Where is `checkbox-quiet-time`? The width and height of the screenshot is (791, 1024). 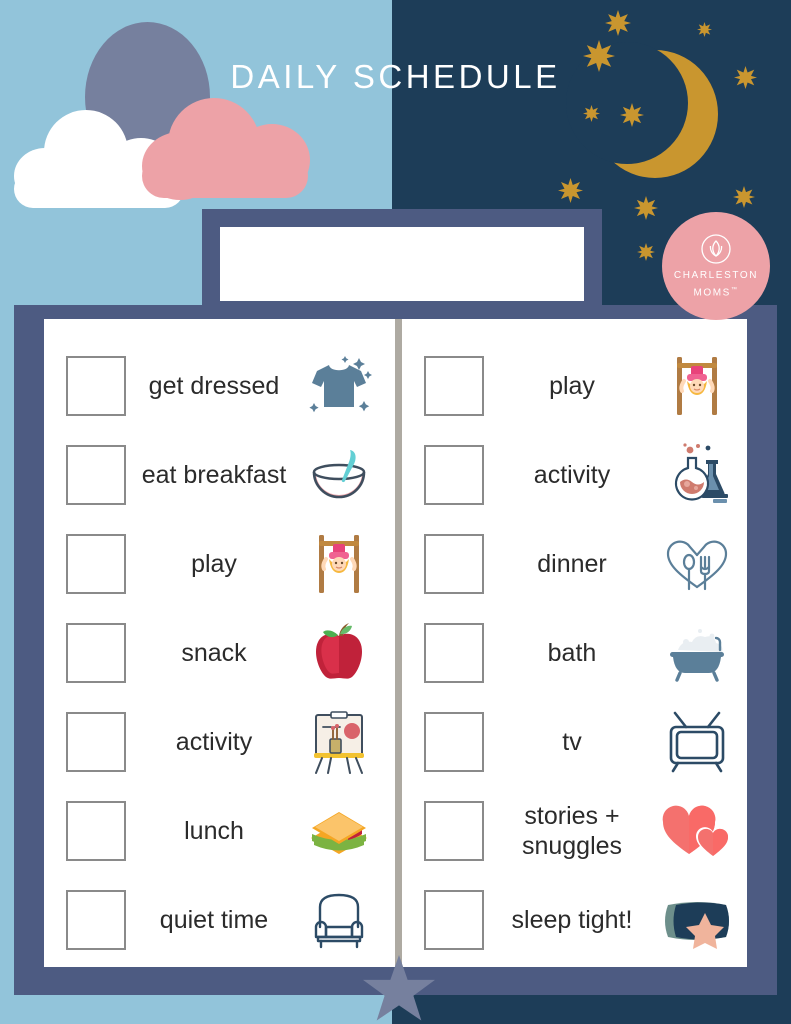 checkbox-quiet-time is located at coordinates (96, 919).